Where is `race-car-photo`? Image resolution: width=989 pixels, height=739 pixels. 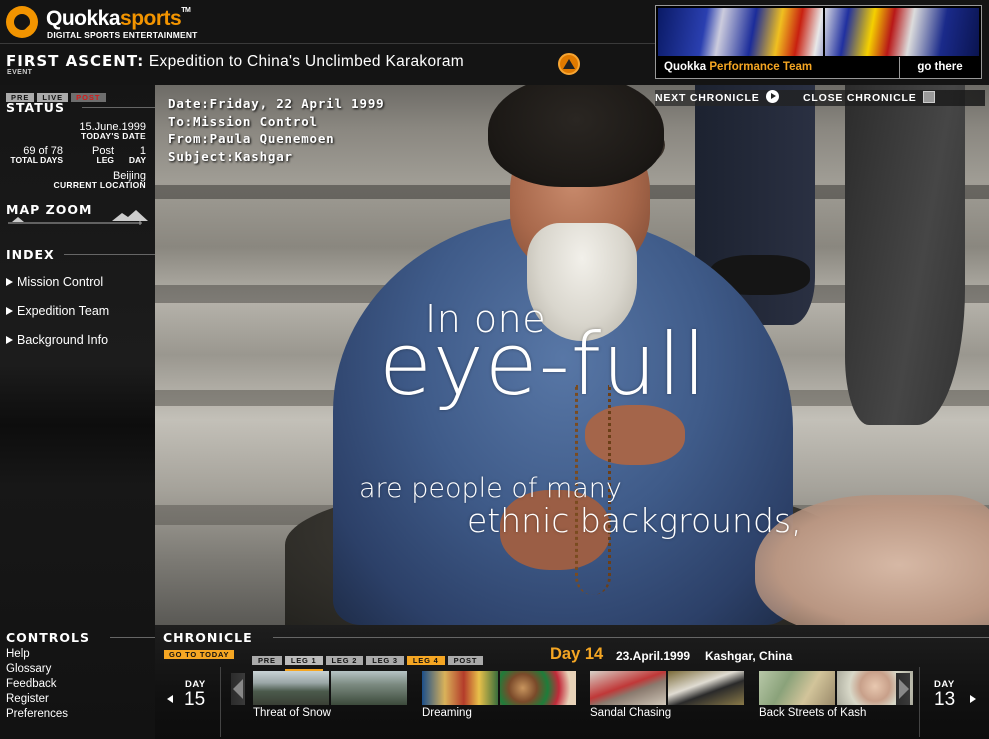 race-car-photo is located at coordinates (818, 32).